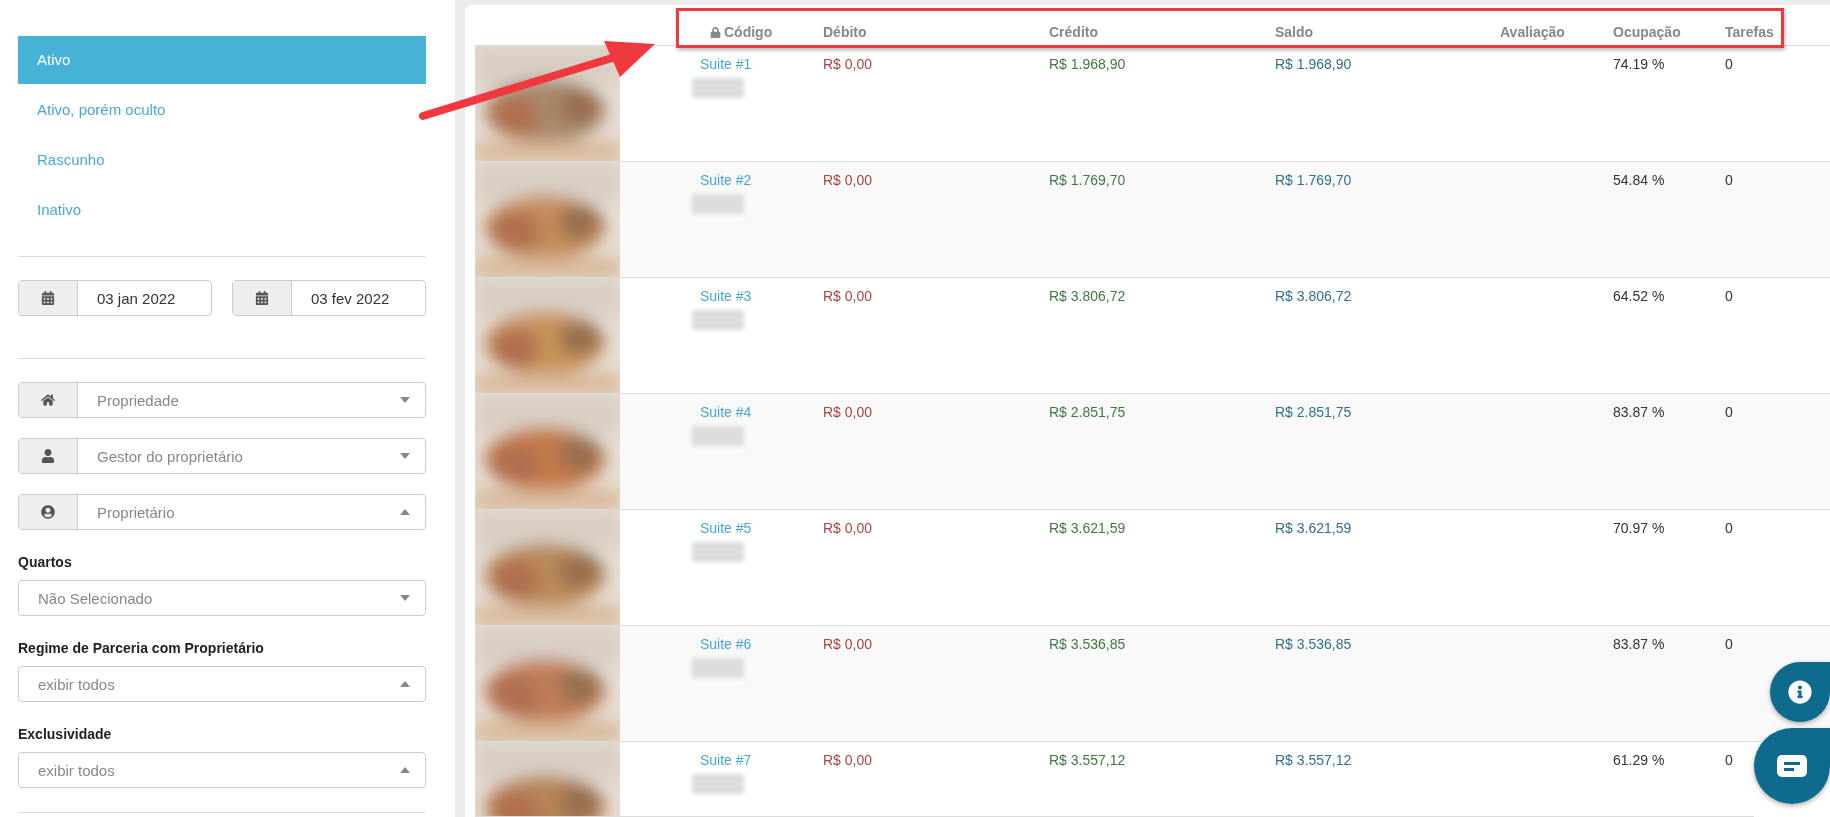 The width and height of the screenshot is (1830, 817). I want to click on column-header: Ocupação, so click(1647, 32).